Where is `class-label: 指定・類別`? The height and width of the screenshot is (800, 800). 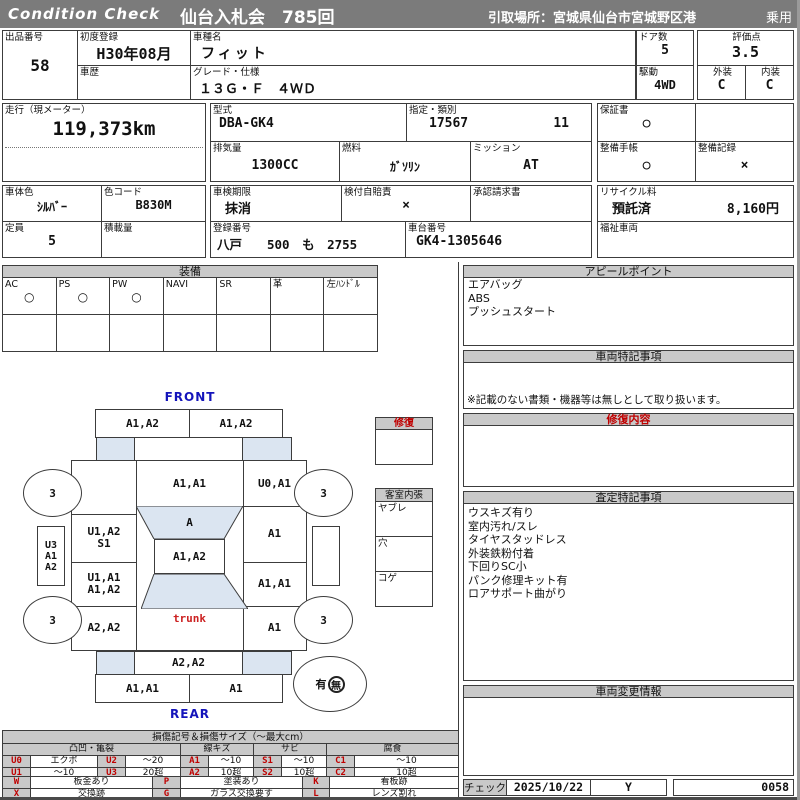
class-label: 指定・類別 is located at coordinates (433, 110).